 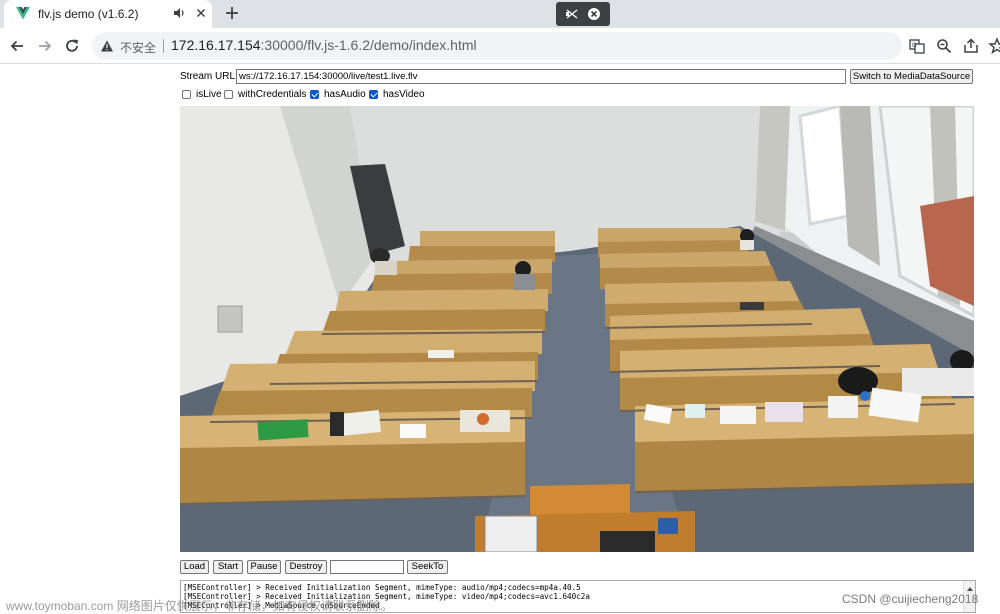 What do you see at coordinates (194, 567) in the screenshot?
I see `load-button: Load` at bounding box center [194, 567].